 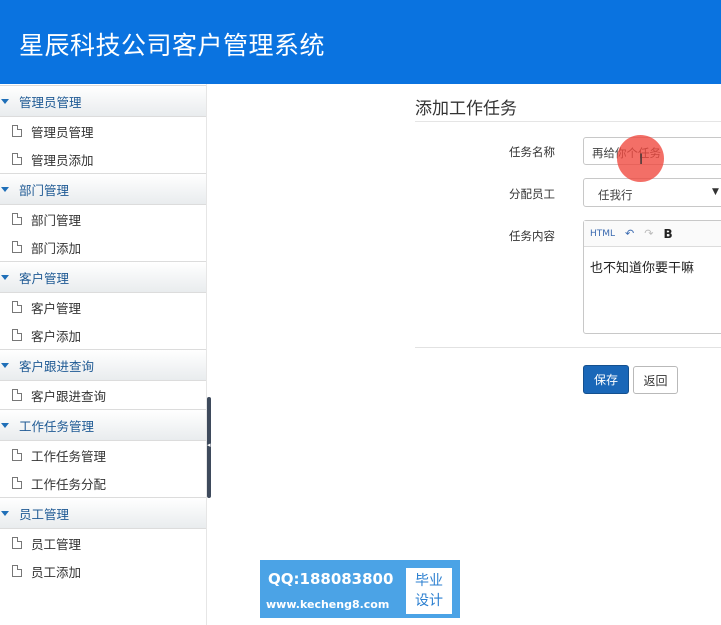 I want to click on sidebar-item-task-manage: 工作任务管理, so click(x=103, y=455).